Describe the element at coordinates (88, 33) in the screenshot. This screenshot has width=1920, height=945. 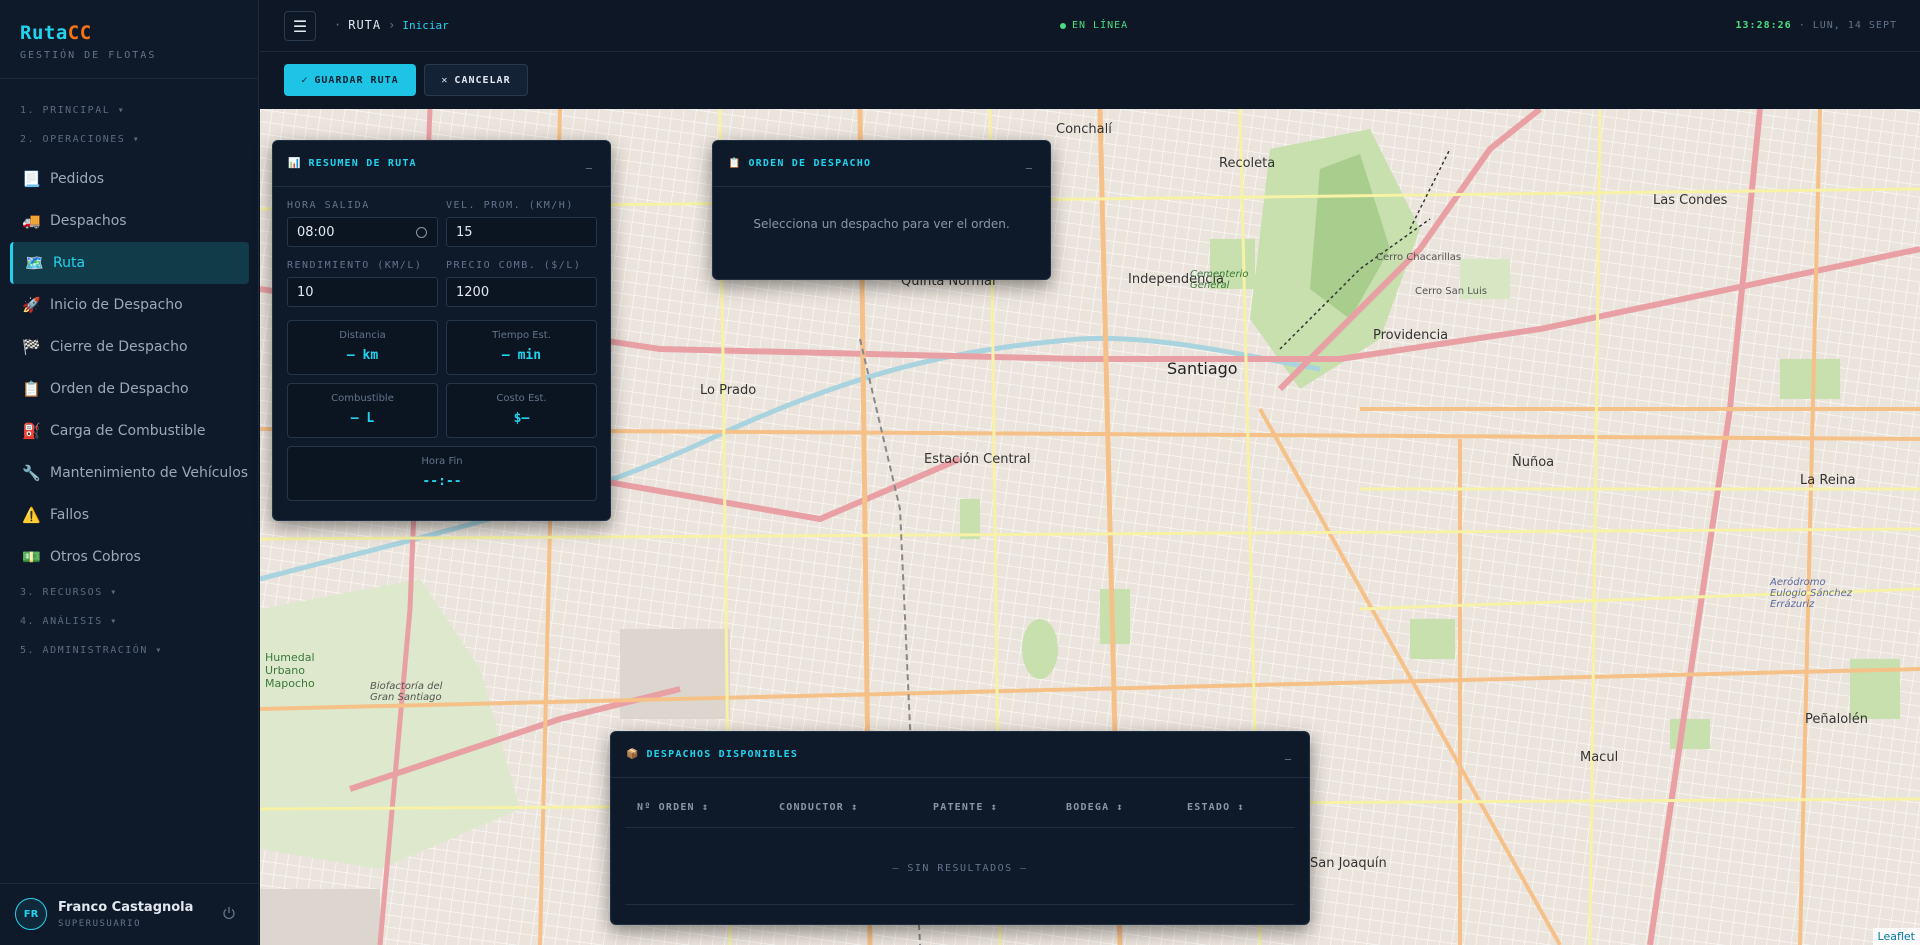
I see `brand-logo: RutaCC` at that location.